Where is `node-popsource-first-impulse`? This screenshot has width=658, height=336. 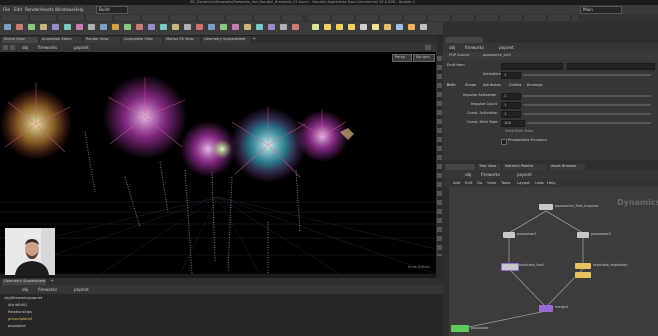
node-popsource-first-impulse is located at coordinates (546, 207).